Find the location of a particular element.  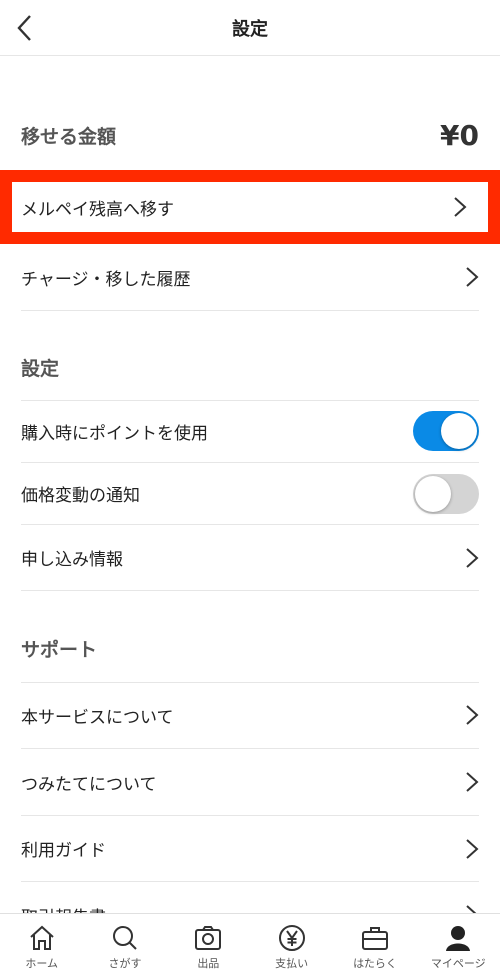

page-title: 設定 is located at coordinates (250, 29).